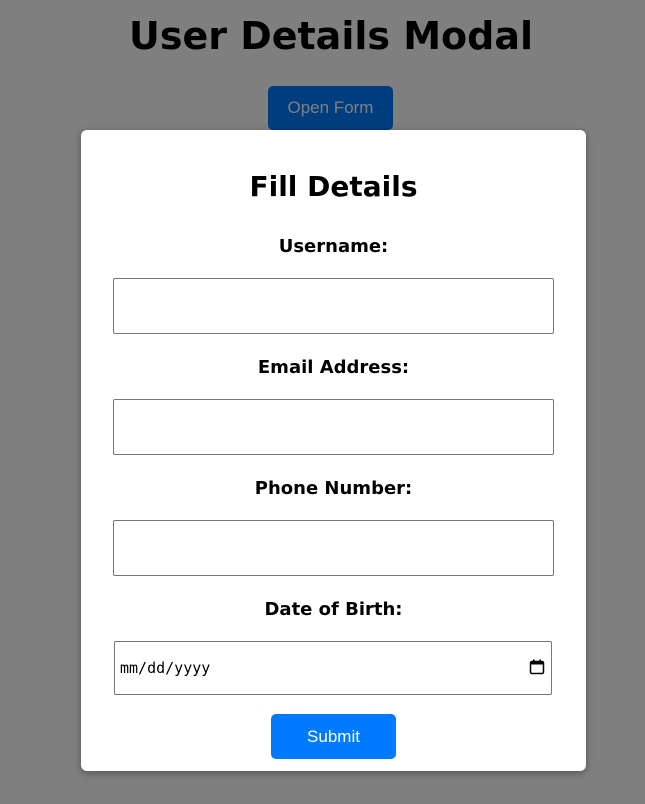 The height and width of the screenshot is (804, 645). What do you see at coordinates (333, 186) in the screenshot?
I see `modal-title: Fill Details` at bounding box center [333, 186].